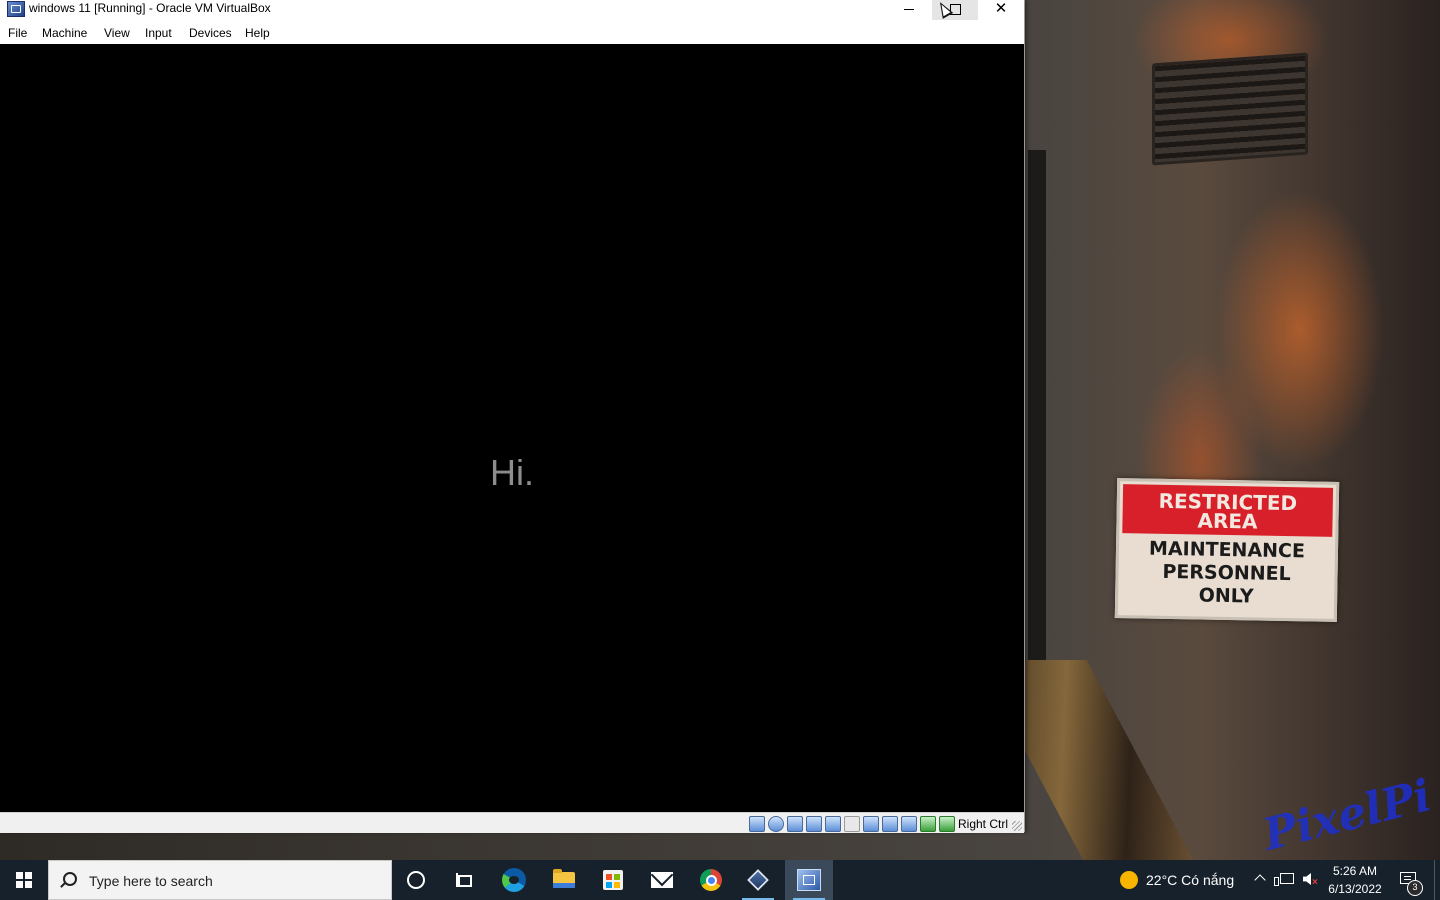 This screenshot has height=900, width=1440. Describe the element at coordinates (70, 879) in the screenshot. I see `search-icon` at that location.